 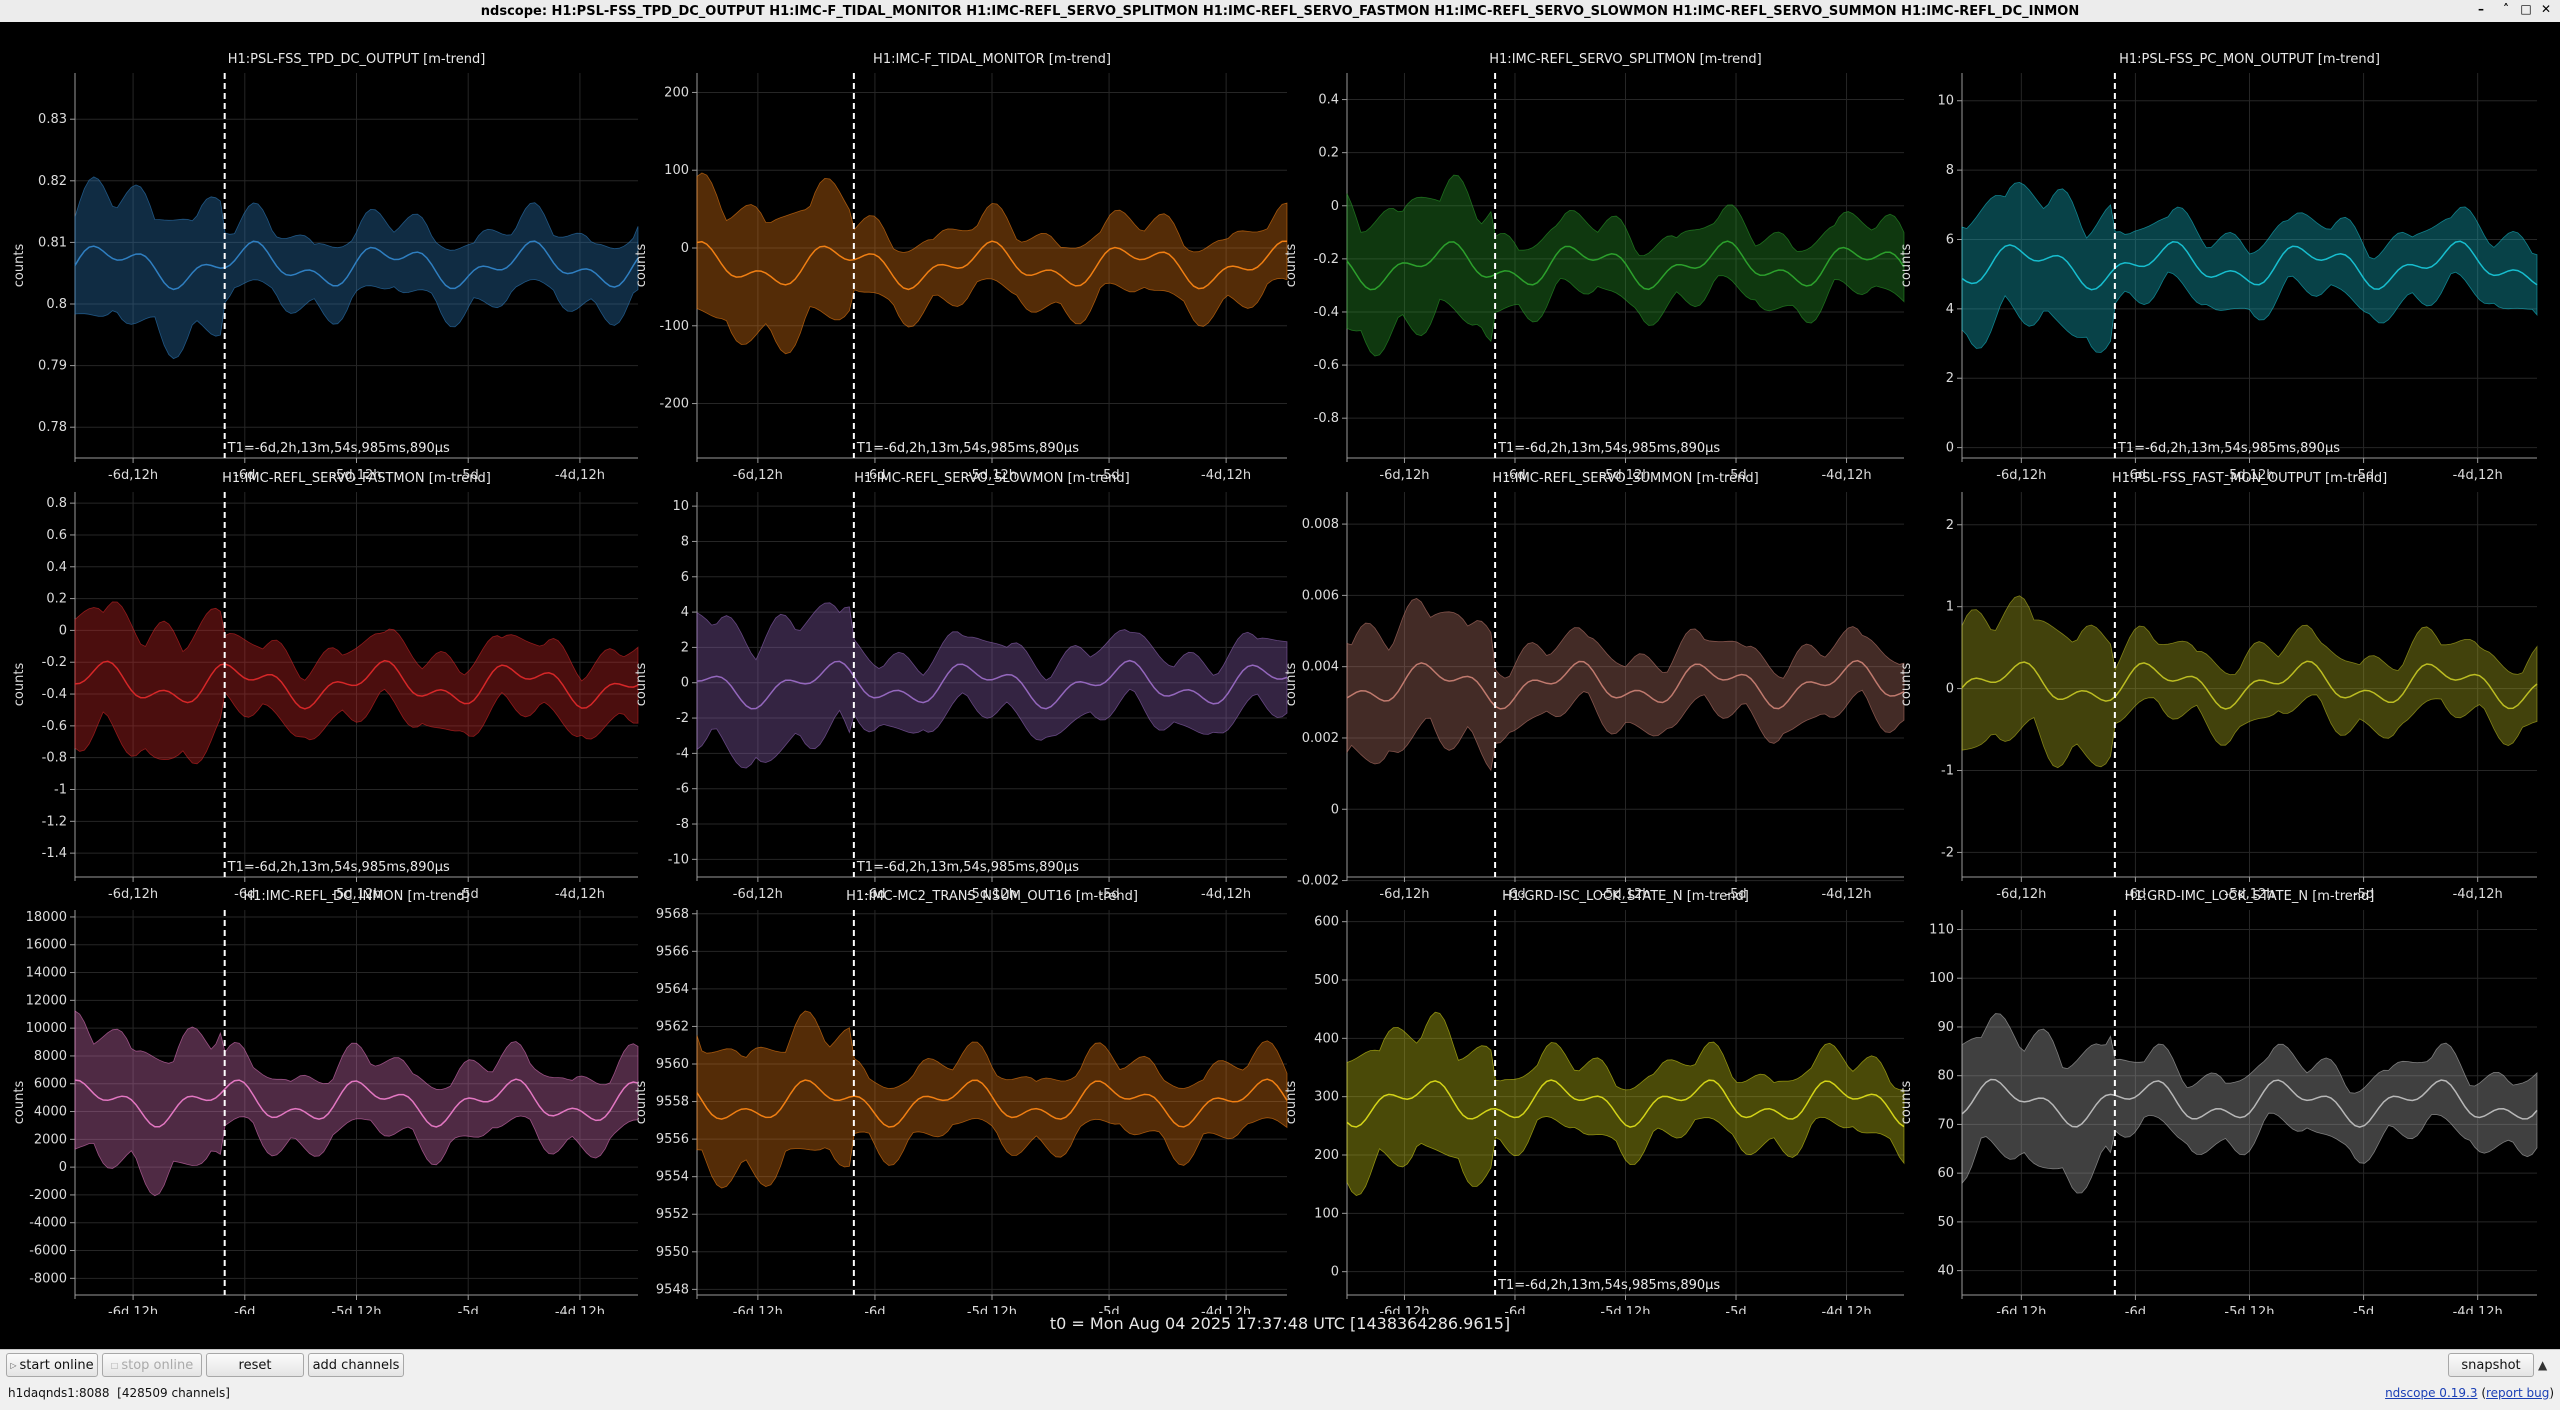 What do you see at coordinates (2431, 1393) in the screenshot?
I see `ndscope-version-link: ndscope 0.19.3` at bounding box center [2431, 1393].